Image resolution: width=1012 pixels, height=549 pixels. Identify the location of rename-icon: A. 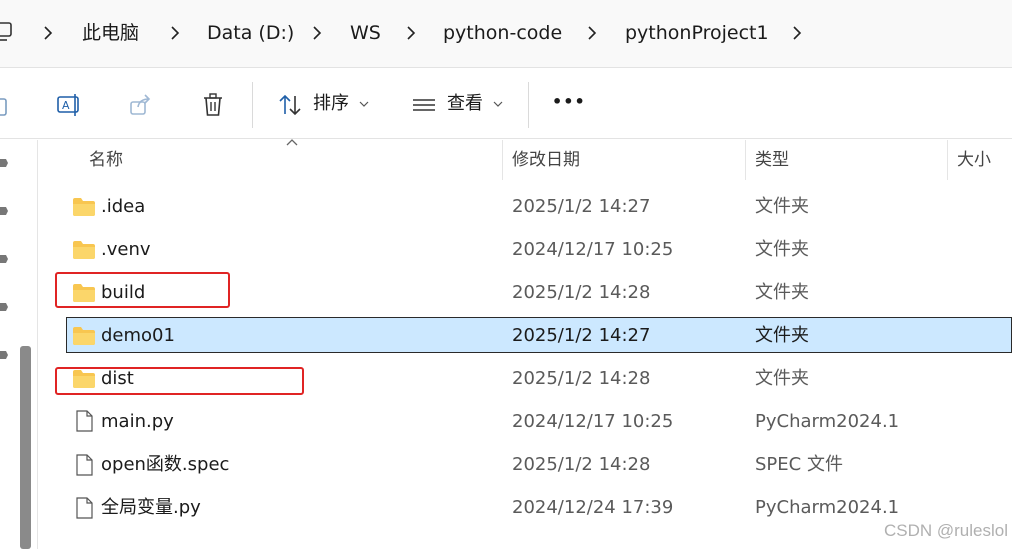
(69, 105).